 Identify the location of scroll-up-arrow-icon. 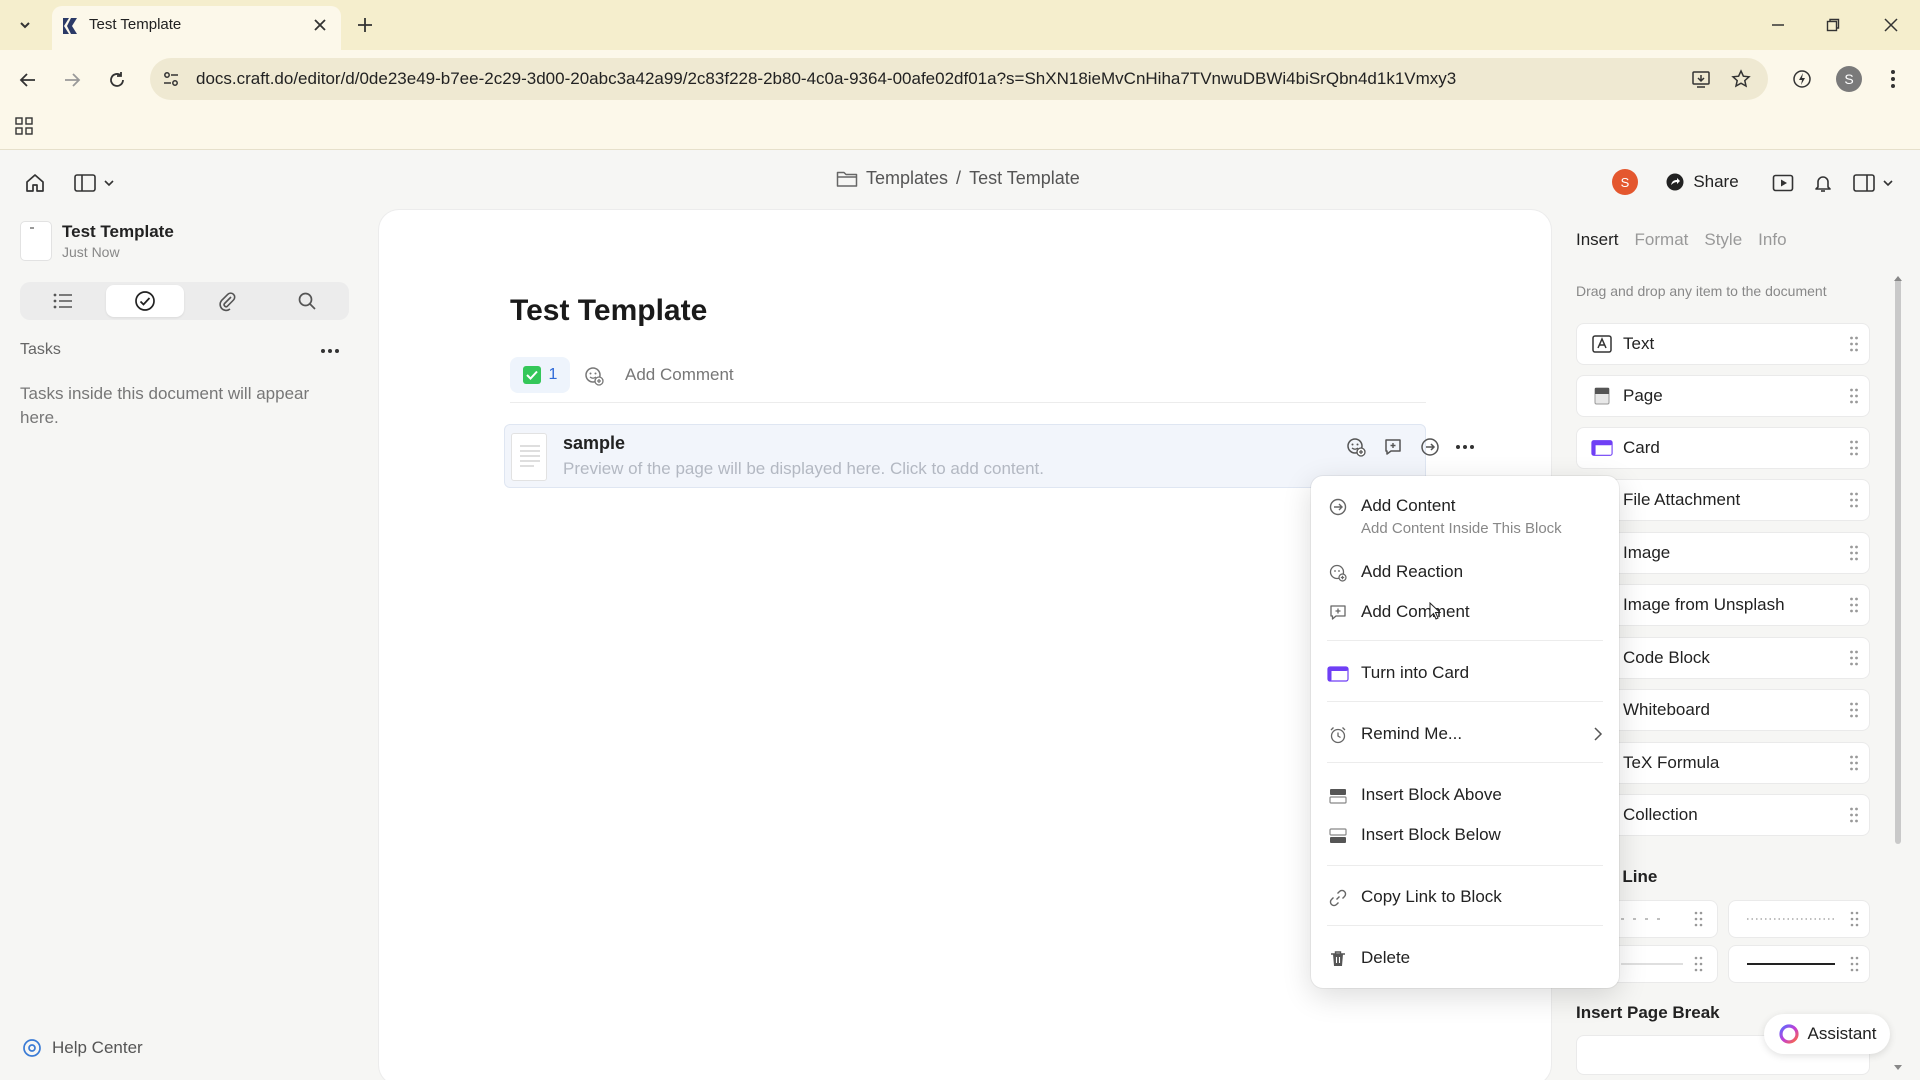
(1898, 279).